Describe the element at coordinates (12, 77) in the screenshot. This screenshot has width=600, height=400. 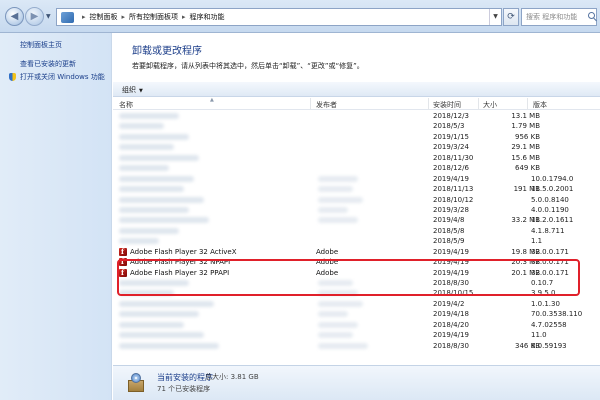
I see `shield-icon` at that location.